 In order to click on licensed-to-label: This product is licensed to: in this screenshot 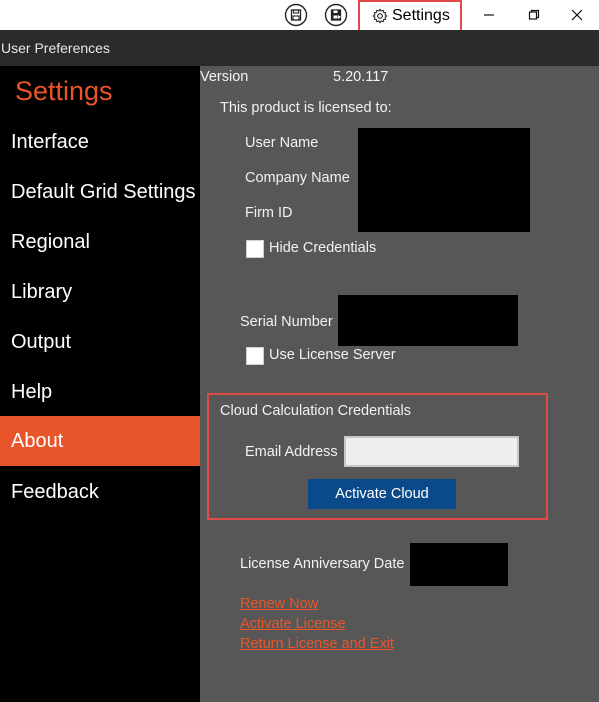, I will do `click(306, 108)`.